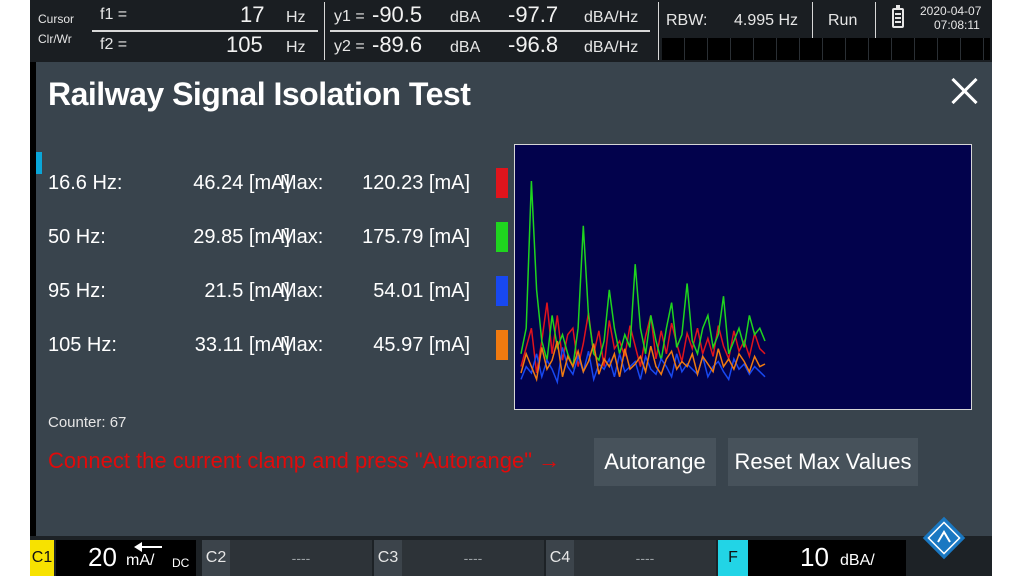 The width and height of the screenshot is (1024, 576). I want to click on side-marker, so click(39, 163).